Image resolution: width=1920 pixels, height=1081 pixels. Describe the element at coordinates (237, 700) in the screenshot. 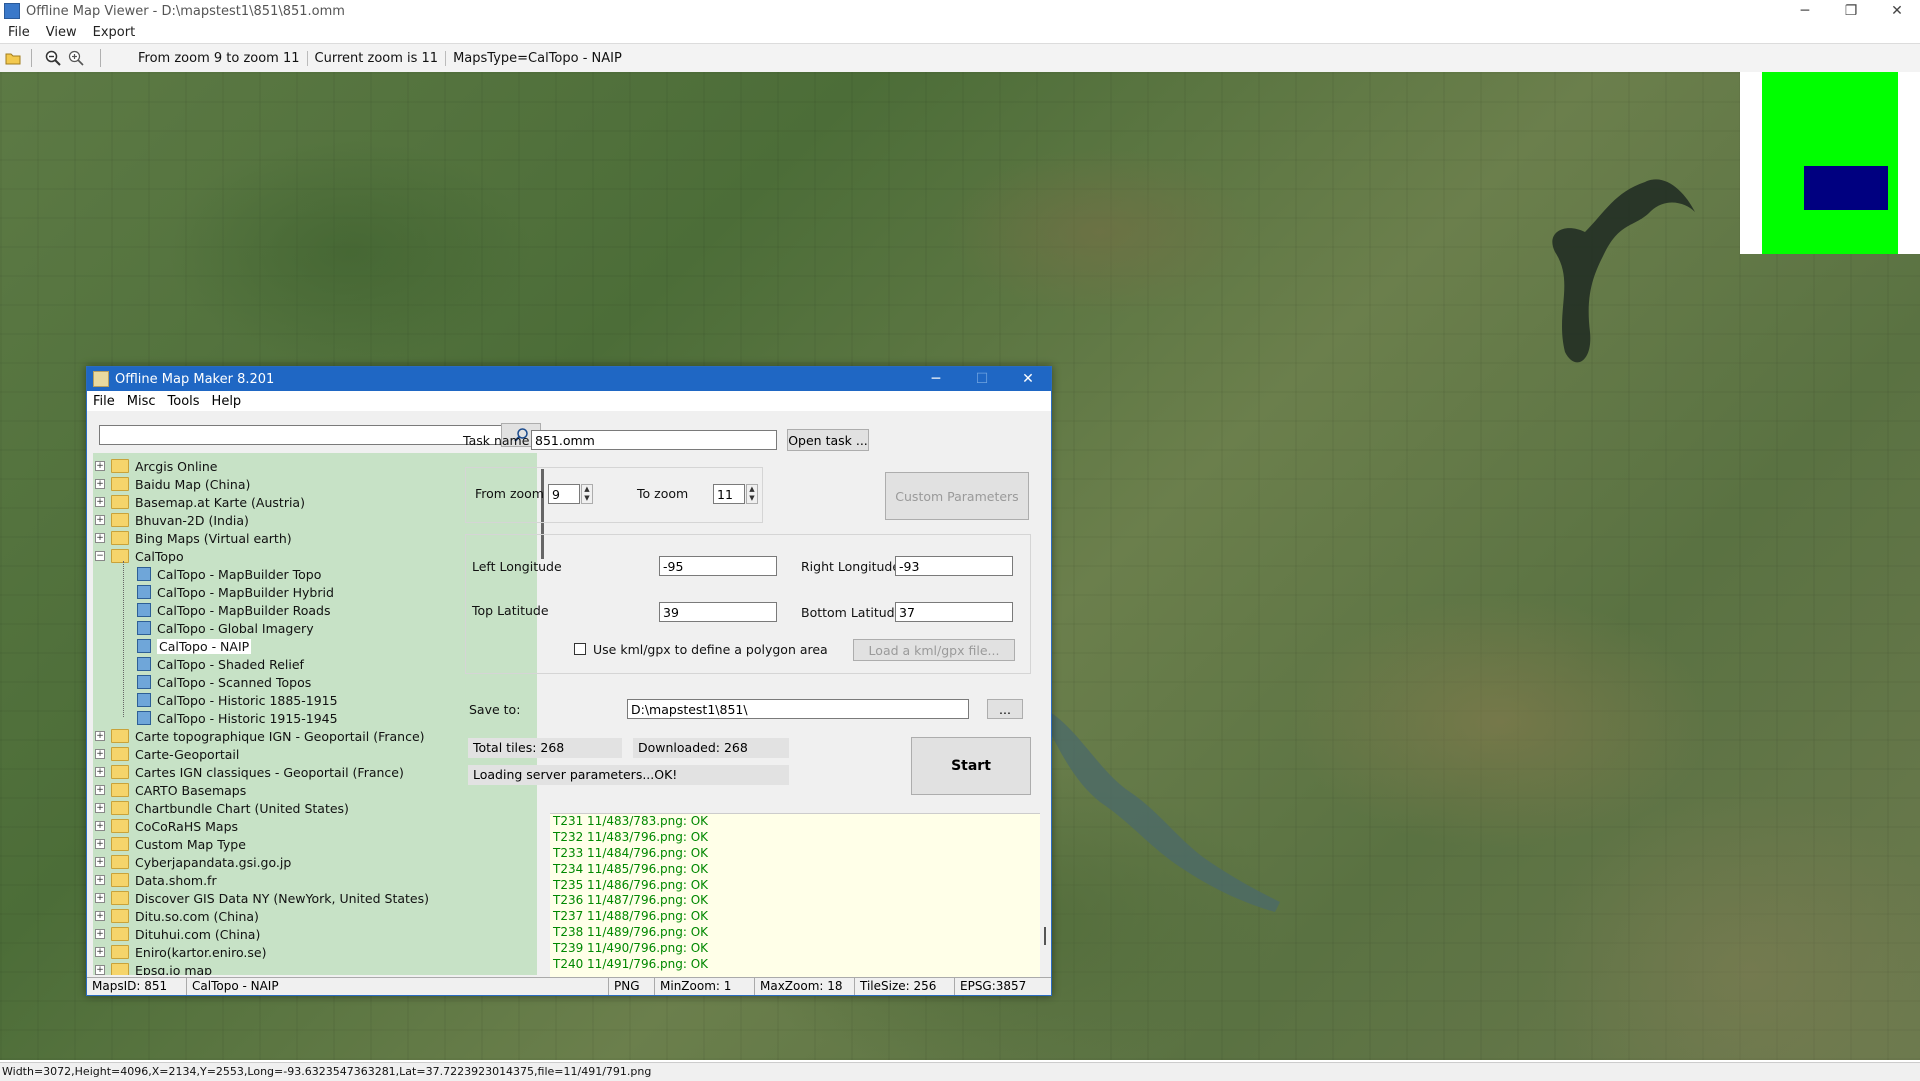

I see `tree-map-item: CalTopo - Historic 1885-1915` at that location.